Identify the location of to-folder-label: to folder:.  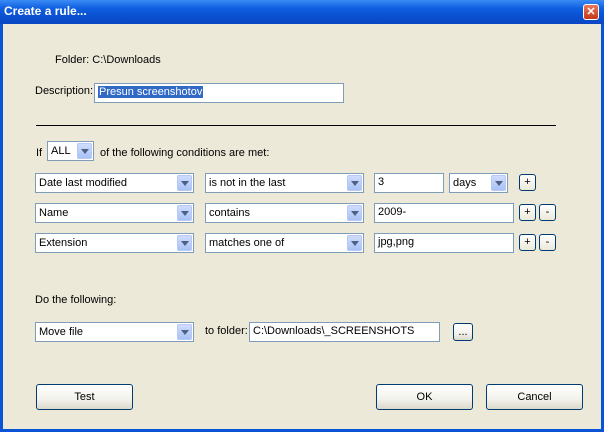
(226, 331).